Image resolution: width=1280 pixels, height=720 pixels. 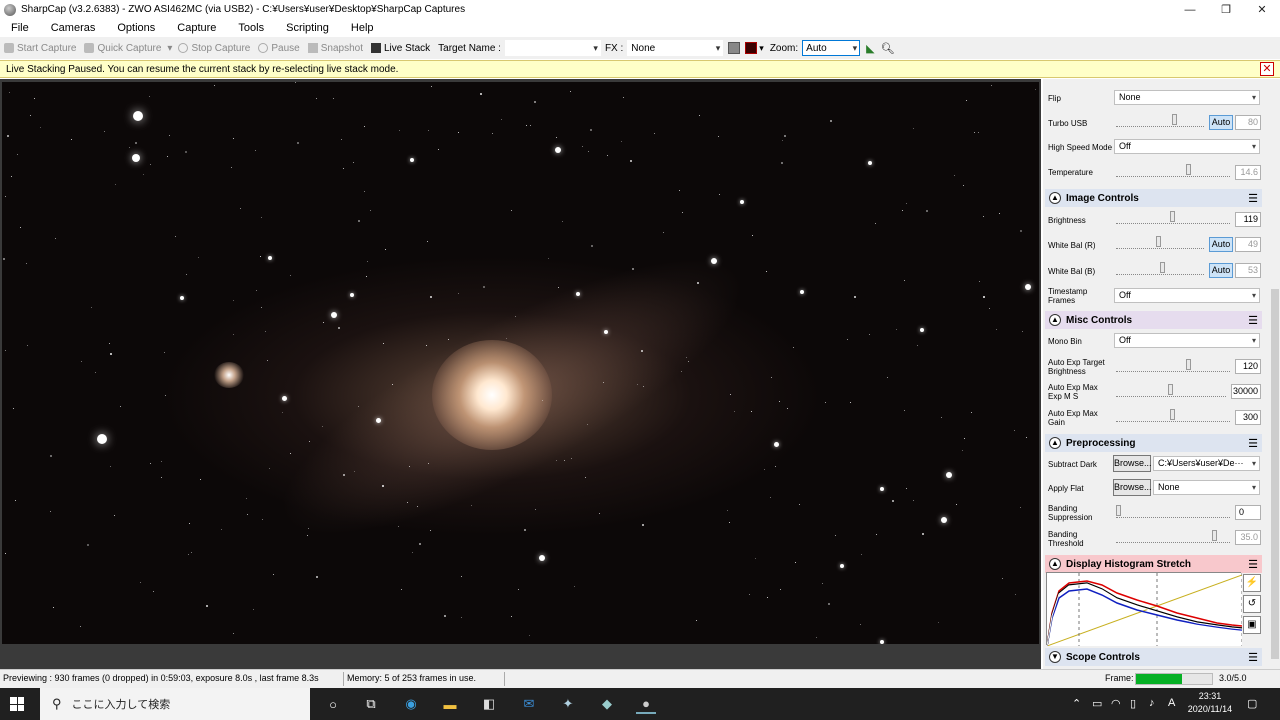 What do you see at coordinates (1248, 512) in the screenshot?
I see `banding-suppression-value: 0` at bounding box center [1248, 512].